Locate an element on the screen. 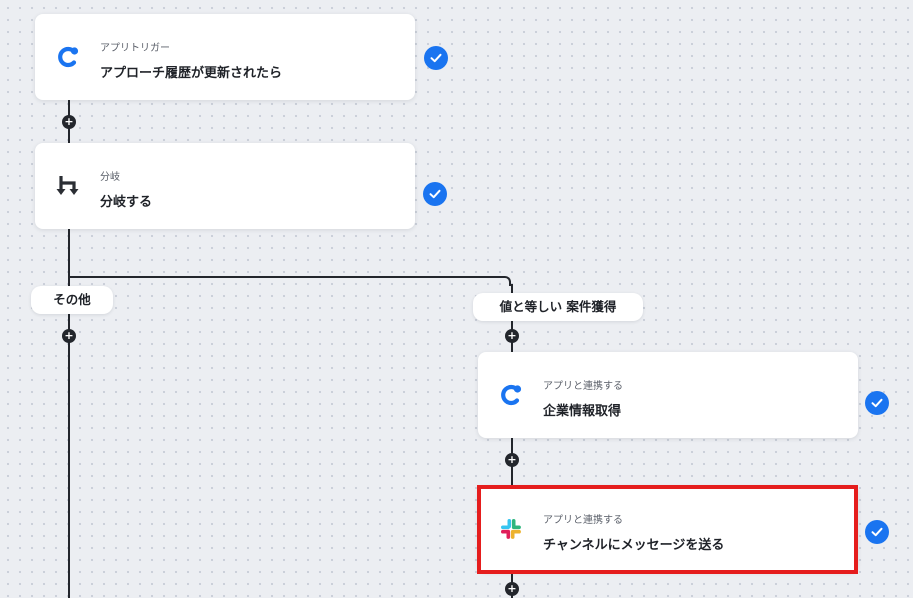 The height and width of the screenshot is (598, 913). step-title: 企業情報取得 is located at coordinates (582, 411).